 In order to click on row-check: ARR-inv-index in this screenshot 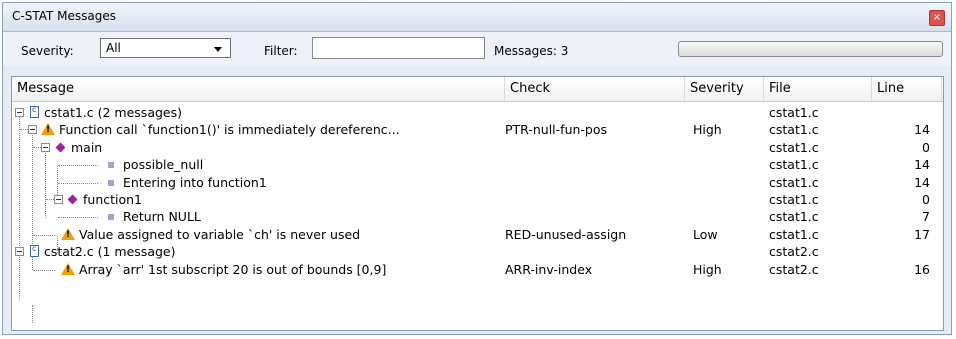, I will do `click(549, 269)`.